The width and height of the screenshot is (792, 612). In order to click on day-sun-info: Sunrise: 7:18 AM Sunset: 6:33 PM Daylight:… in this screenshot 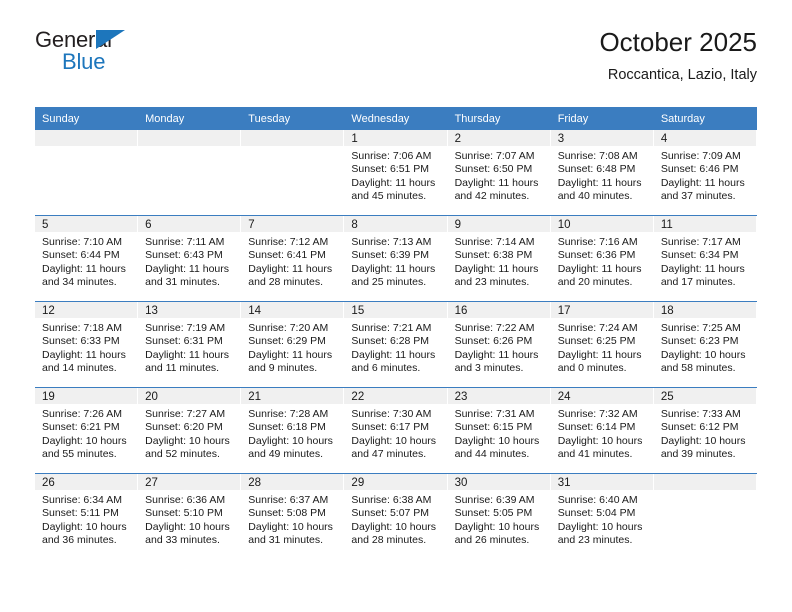, I will do `click(86, 352)`.